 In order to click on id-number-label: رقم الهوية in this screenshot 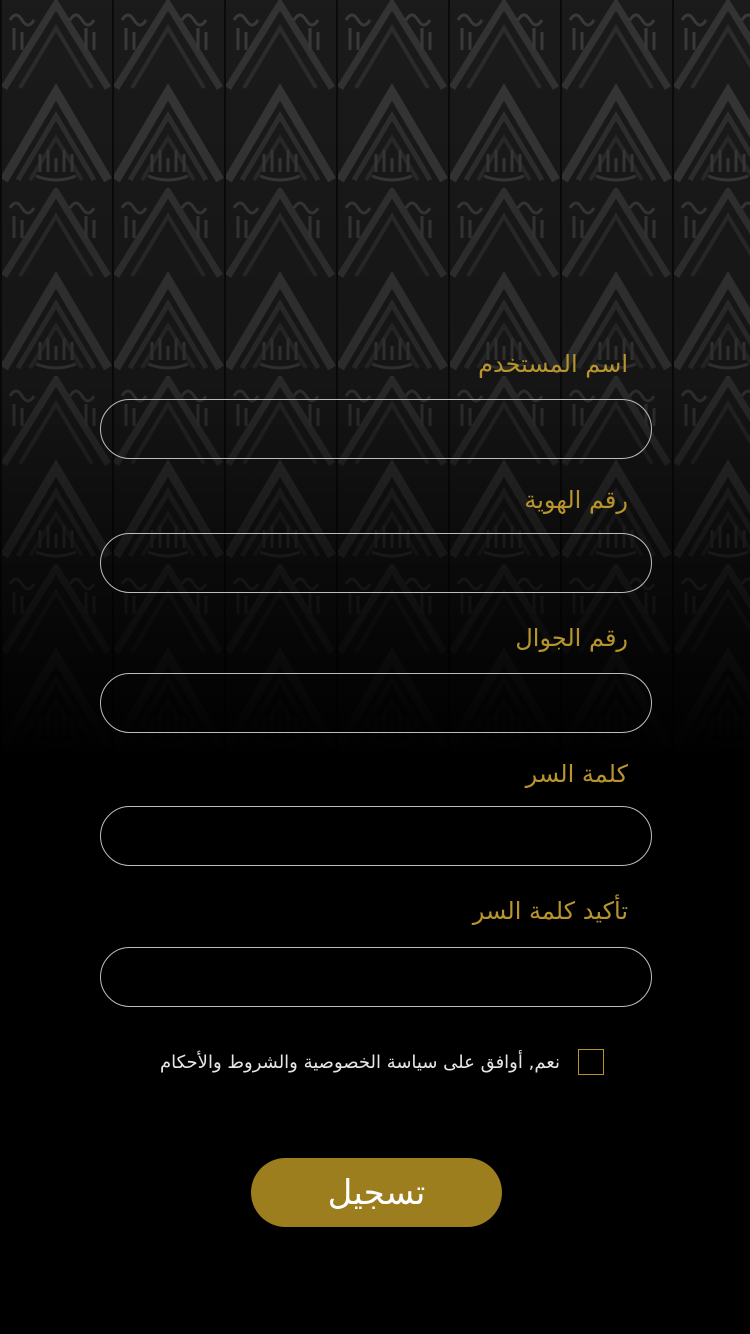, I will do `click(576, 500)`.